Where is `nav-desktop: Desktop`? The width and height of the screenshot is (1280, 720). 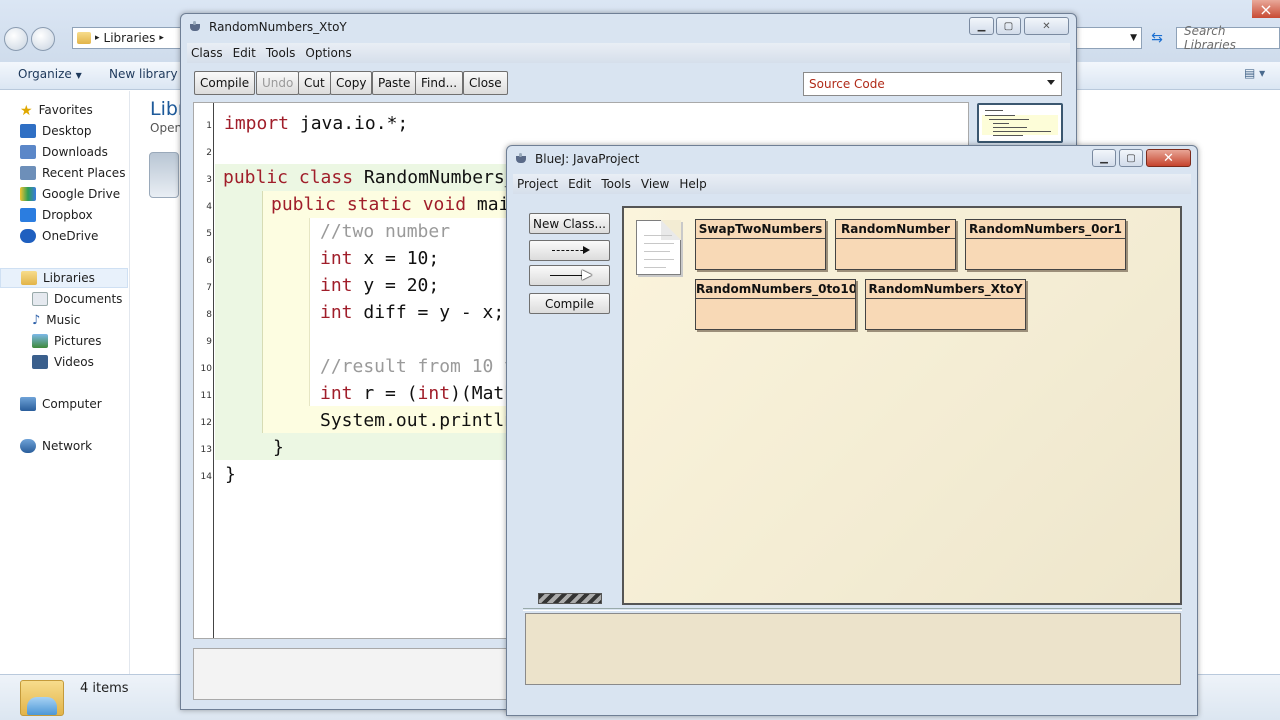
nav-desktop: Desktop is located at coordinates (56, 131).